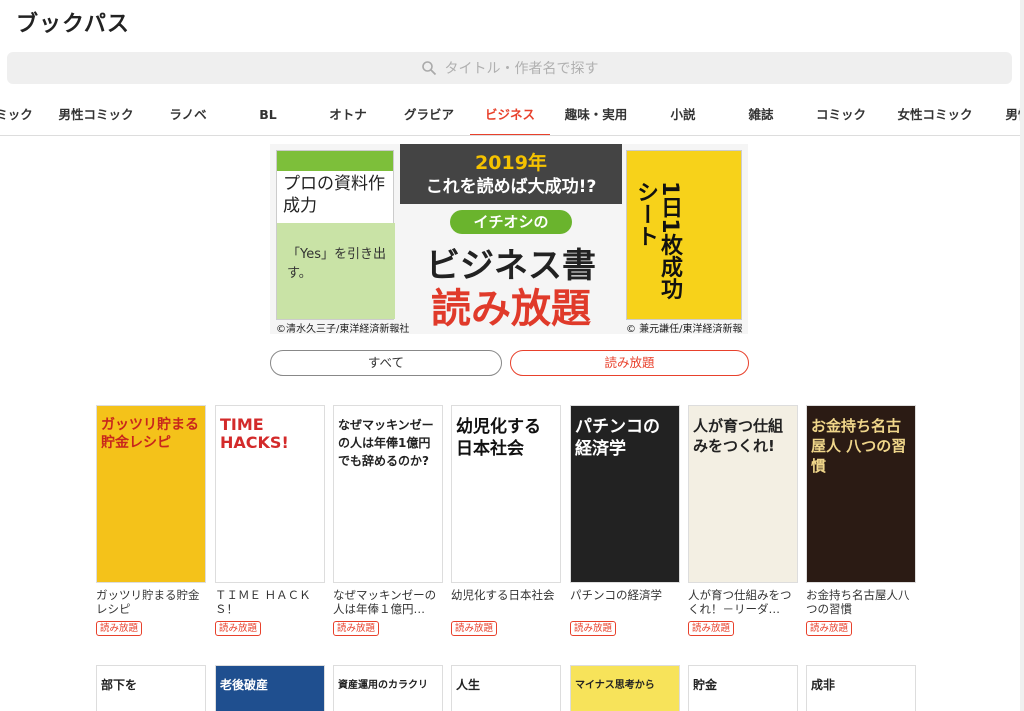  I want to click on search-input: タイトル・作者名で探す, so click(509, 68).